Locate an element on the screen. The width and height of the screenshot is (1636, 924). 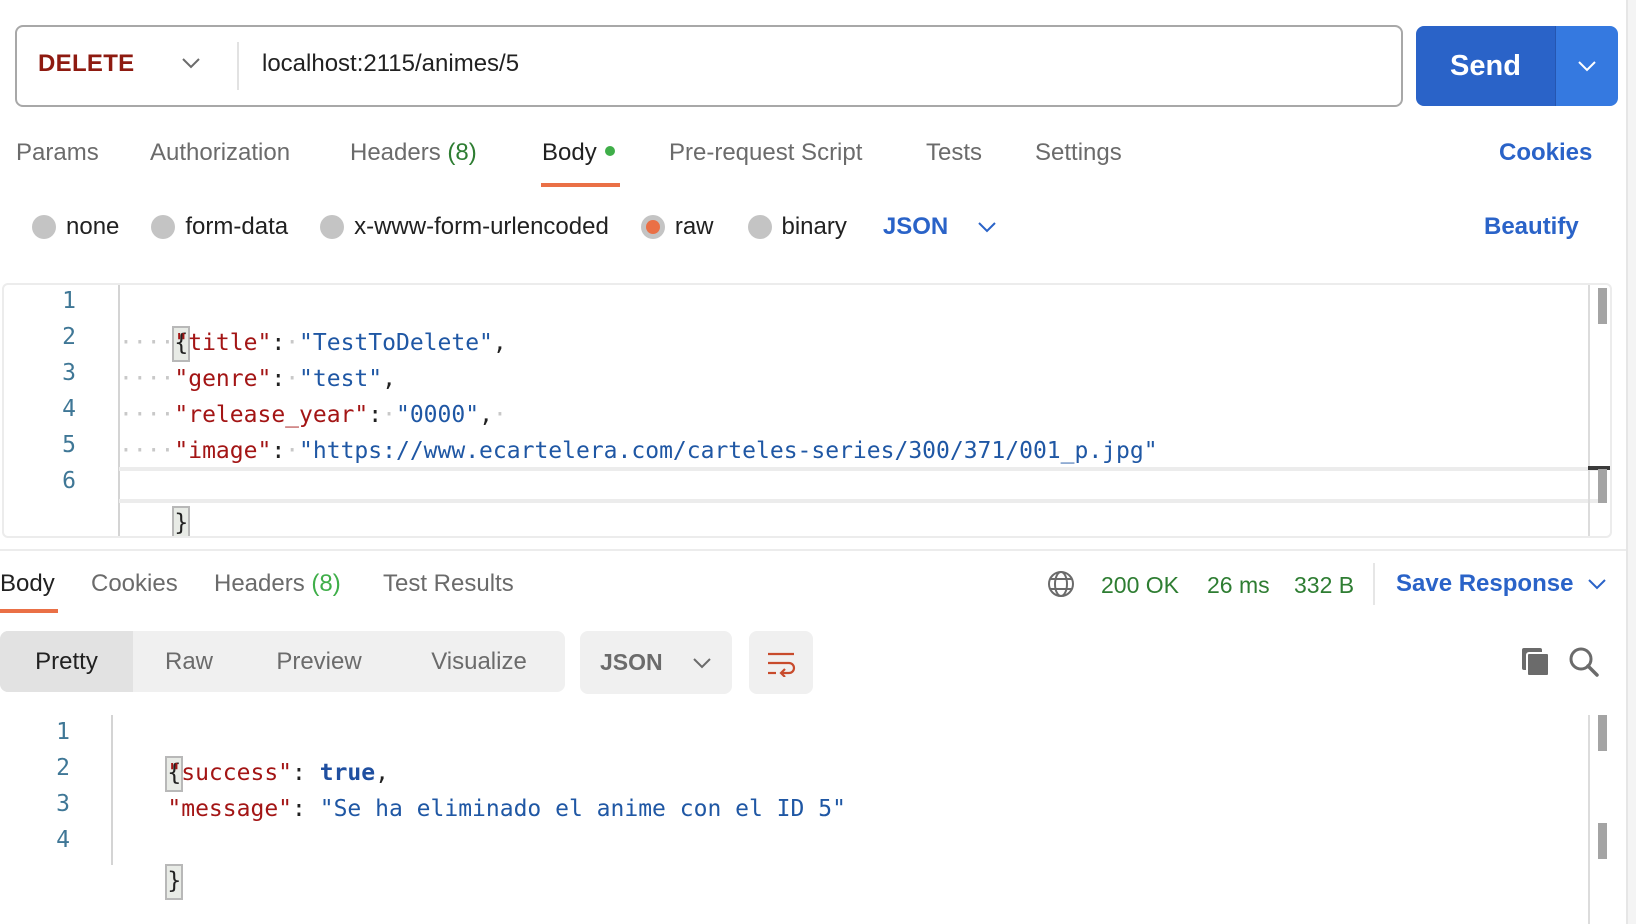
search-button is located at coordinates (1584, 662).